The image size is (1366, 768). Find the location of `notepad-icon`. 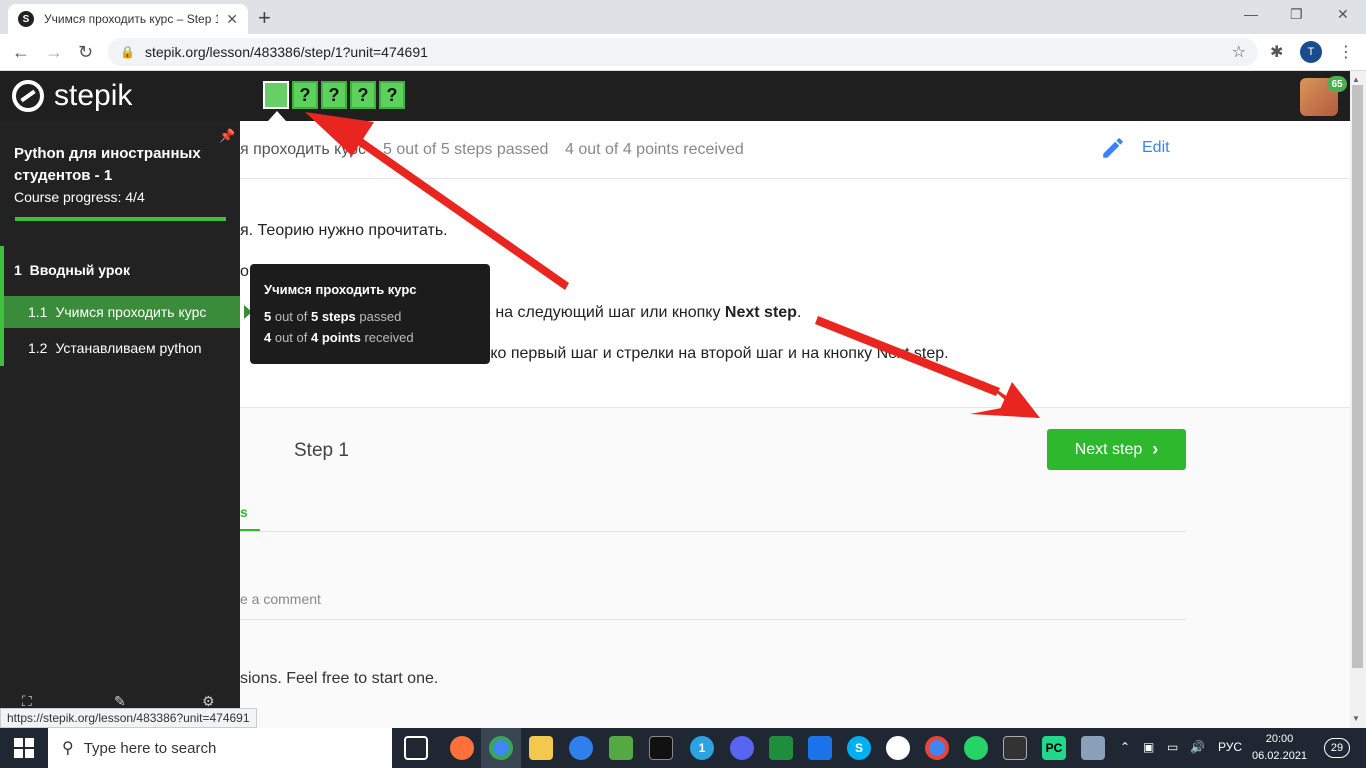

notepad-icon is located at coordinates (621, 748).